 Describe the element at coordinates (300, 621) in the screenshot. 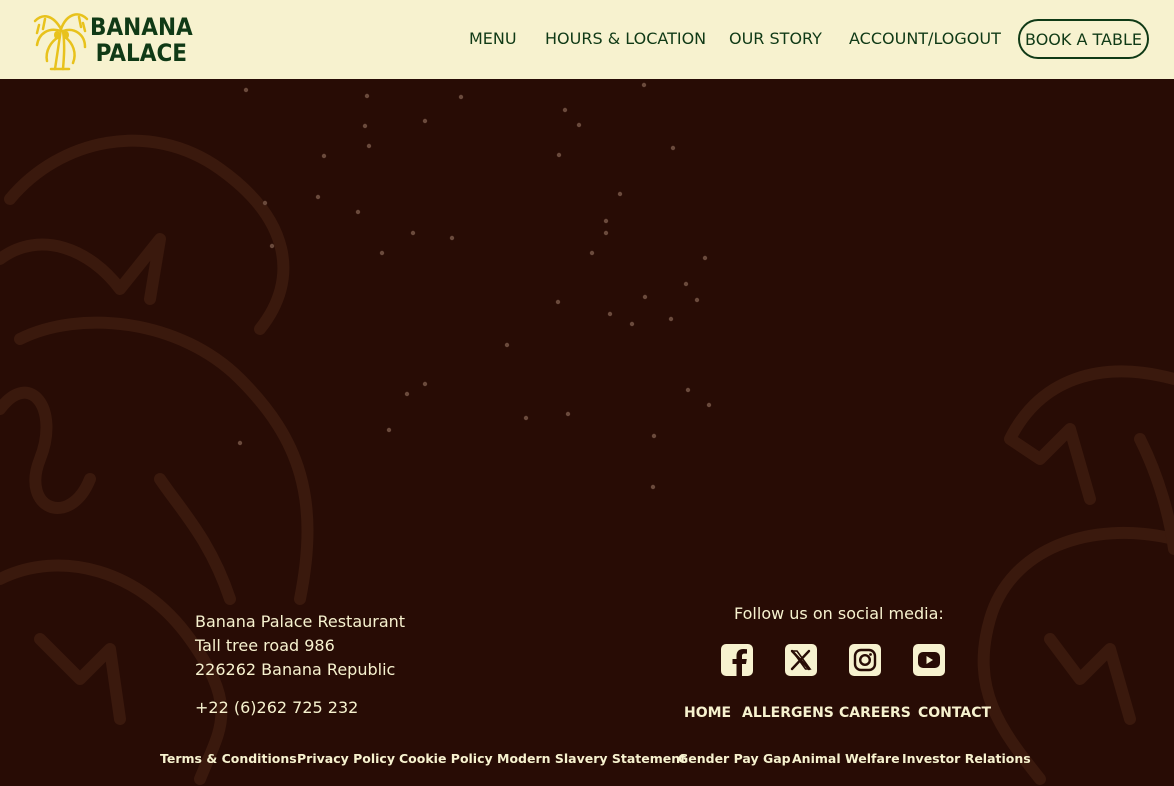

I see `address-name: Banana Palace Restaurant` at that location.